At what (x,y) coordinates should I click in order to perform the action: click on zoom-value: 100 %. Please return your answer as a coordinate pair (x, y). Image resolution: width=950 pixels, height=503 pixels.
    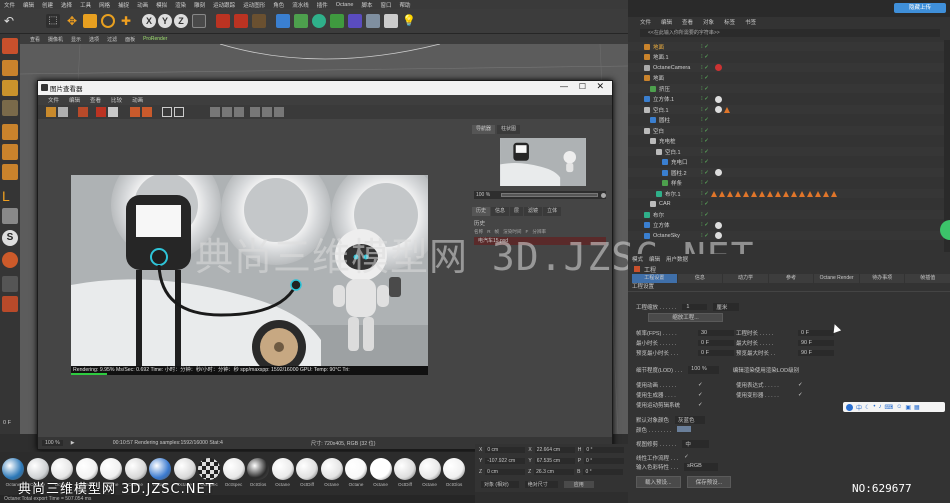
    Looking at the image, I should click on (486, 195).